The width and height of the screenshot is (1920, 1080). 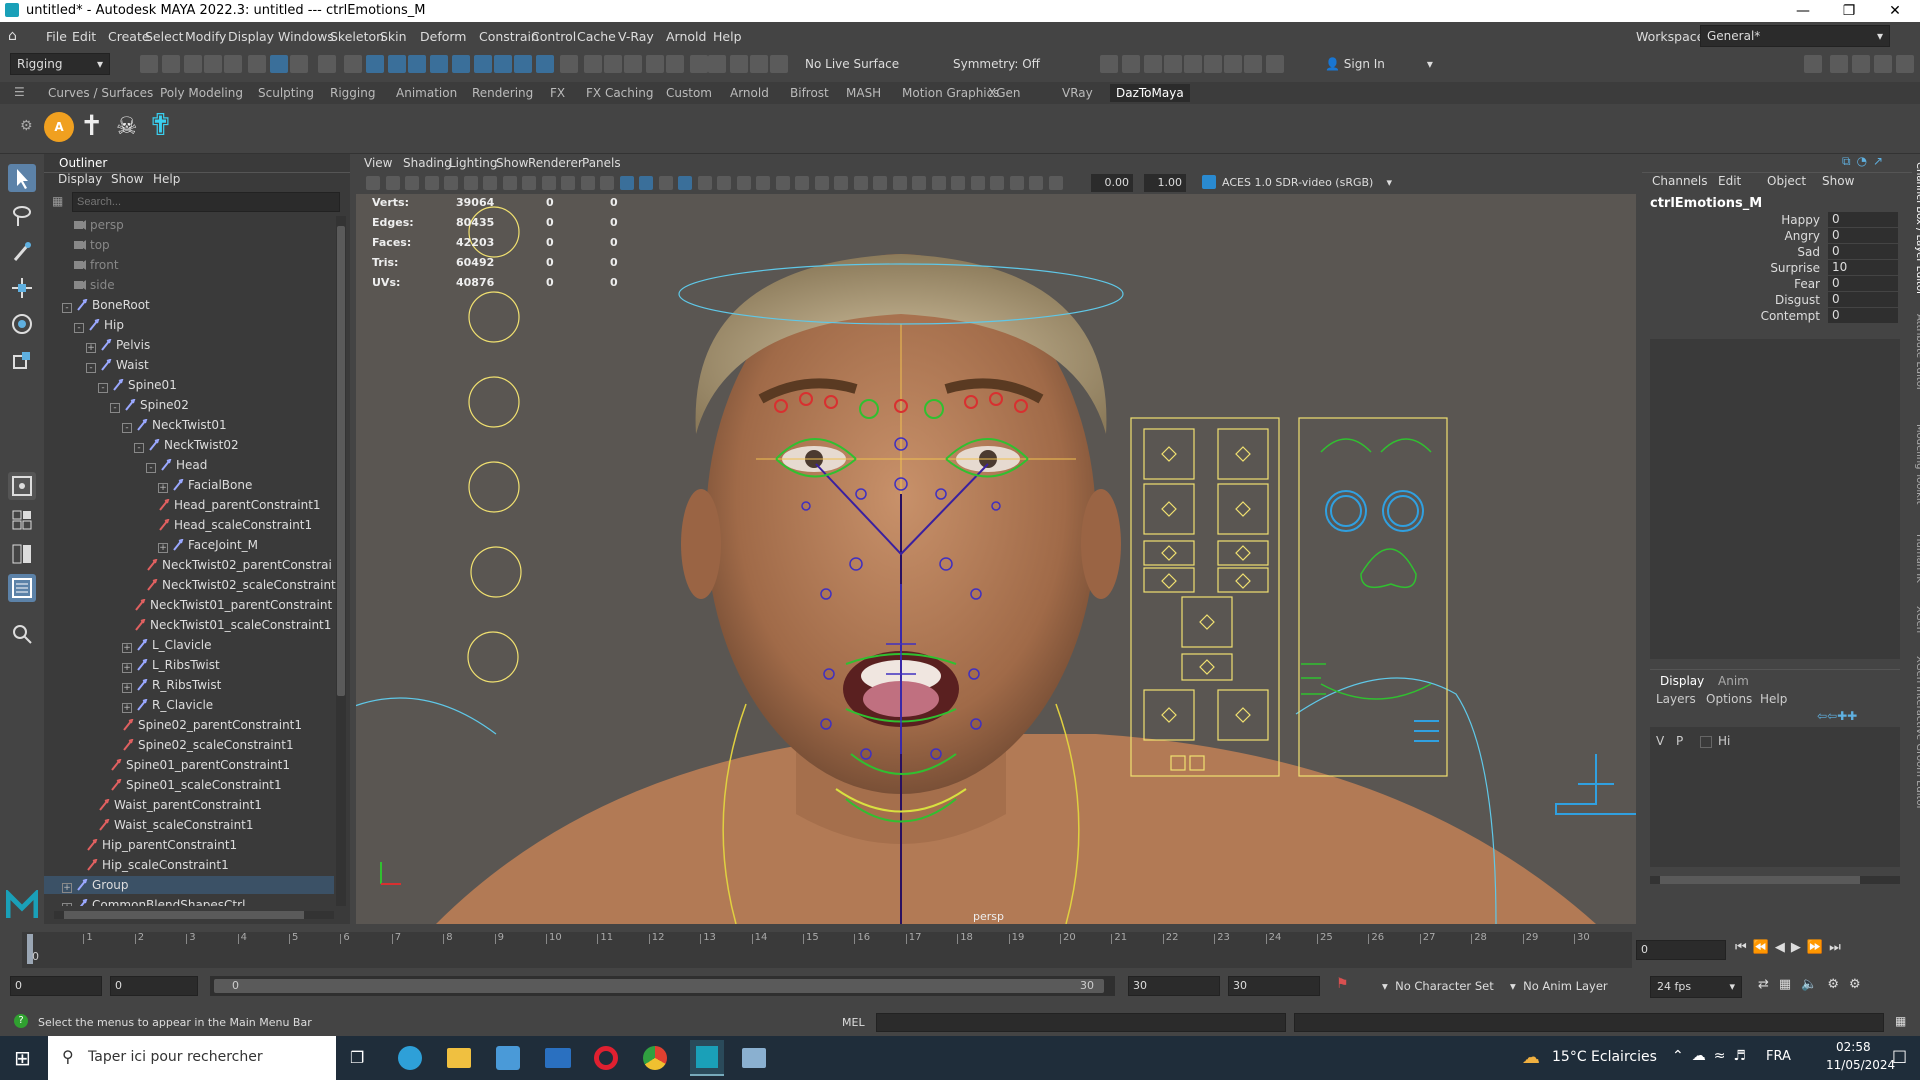 What do you see at coordinates (103, 388) in the screenshot?
I see `expand-toggle-icon: -` at bounding box center [103, 388].